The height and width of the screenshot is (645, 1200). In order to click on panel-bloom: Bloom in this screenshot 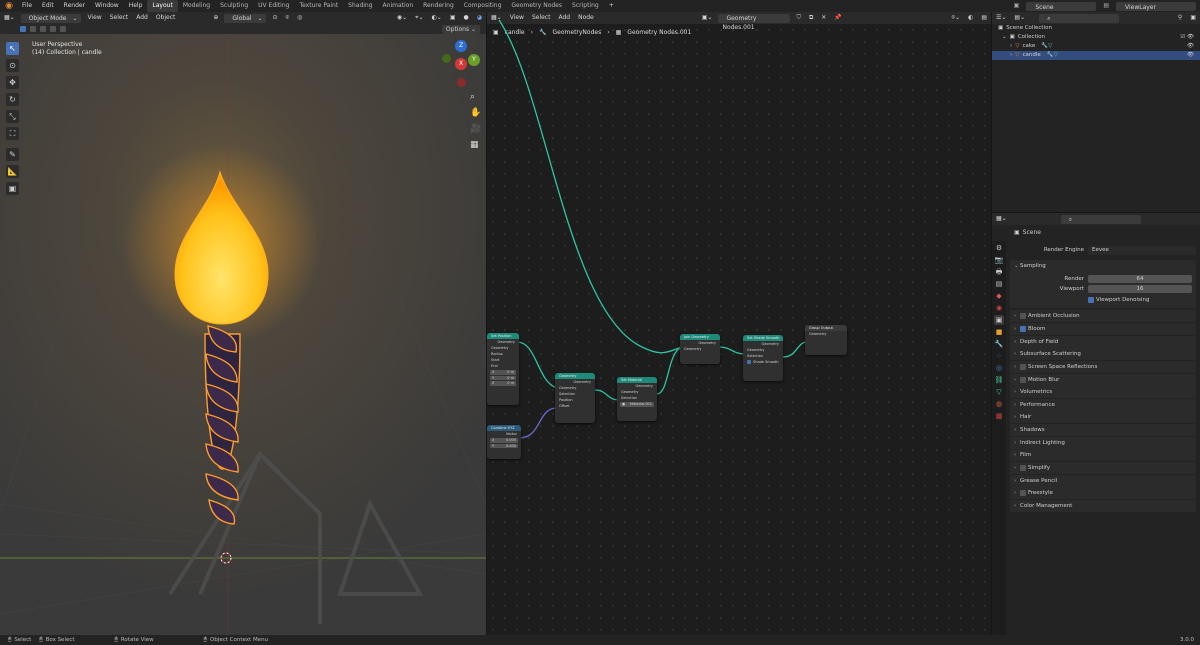, I will do `click(1103, 329)`.